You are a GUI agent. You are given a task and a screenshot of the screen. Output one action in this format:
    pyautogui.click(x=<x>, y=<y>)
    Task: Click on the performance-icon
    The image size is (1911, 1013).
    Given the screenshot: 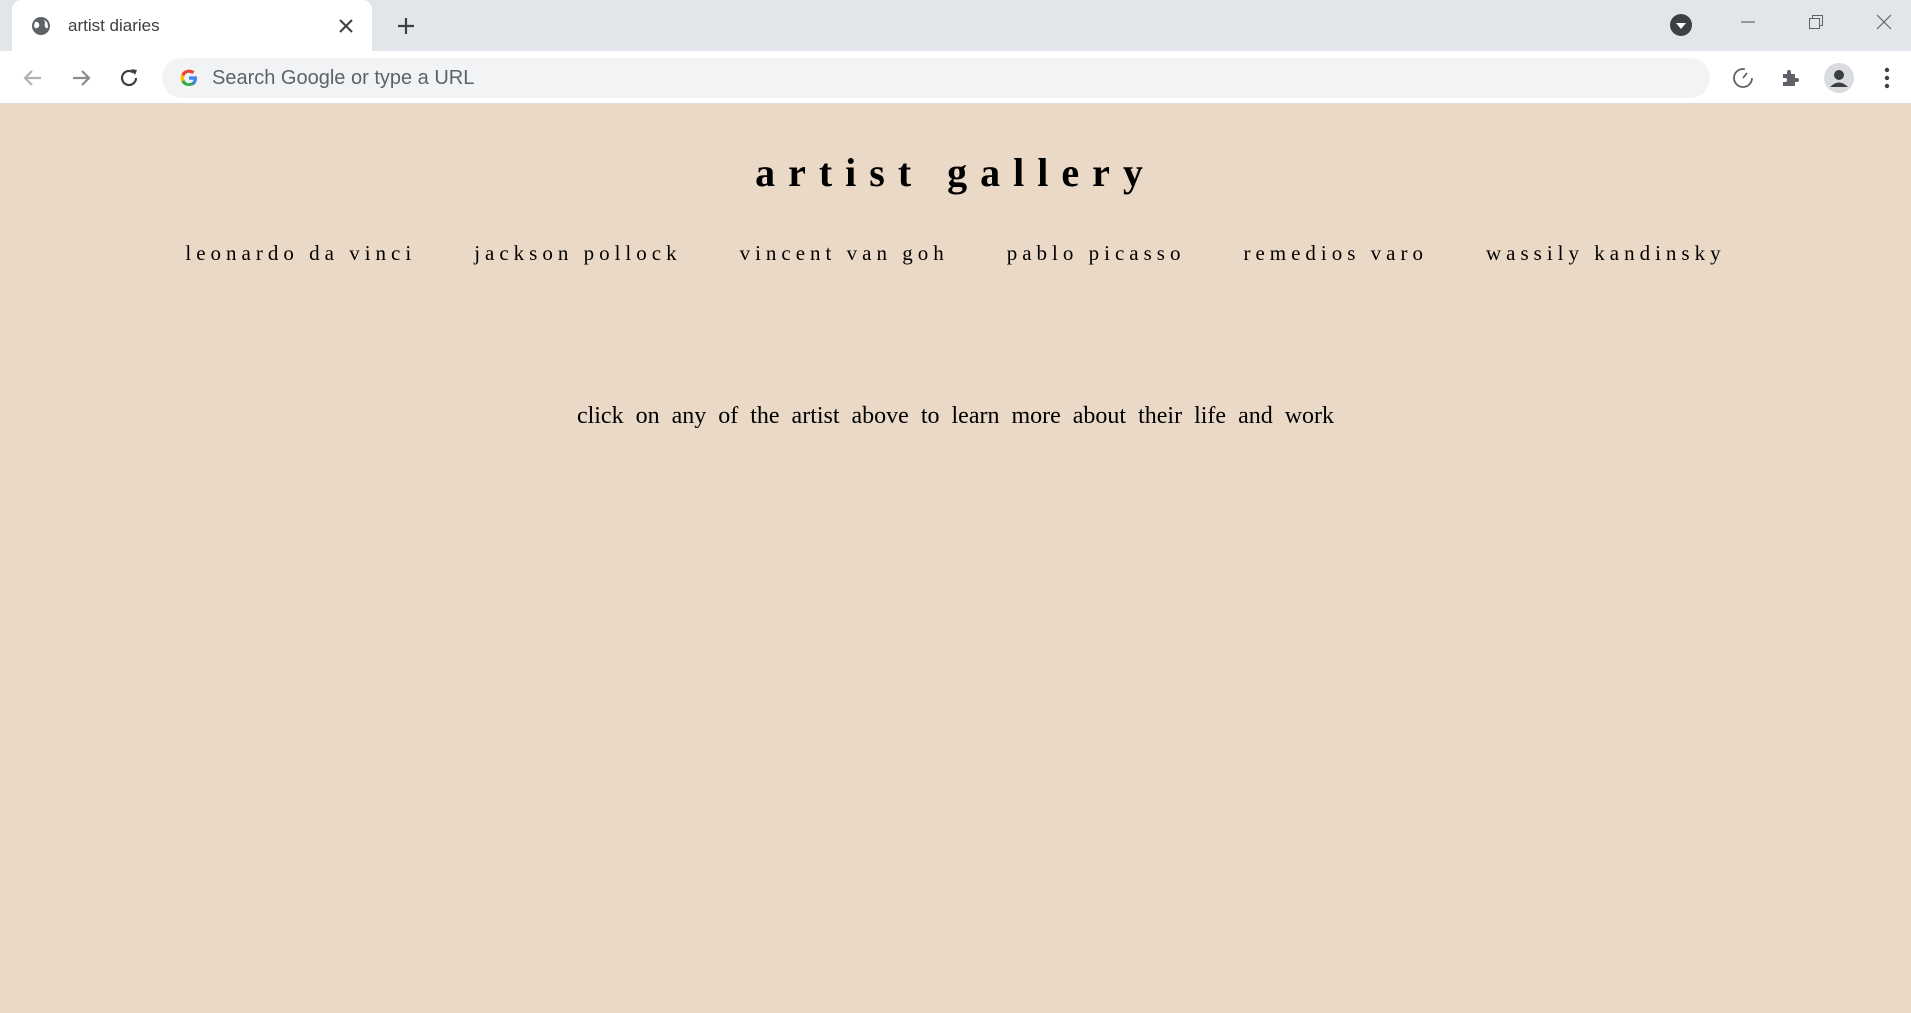 What is the action you would take?
    pyautogui.click(x=1743, y=78)
    